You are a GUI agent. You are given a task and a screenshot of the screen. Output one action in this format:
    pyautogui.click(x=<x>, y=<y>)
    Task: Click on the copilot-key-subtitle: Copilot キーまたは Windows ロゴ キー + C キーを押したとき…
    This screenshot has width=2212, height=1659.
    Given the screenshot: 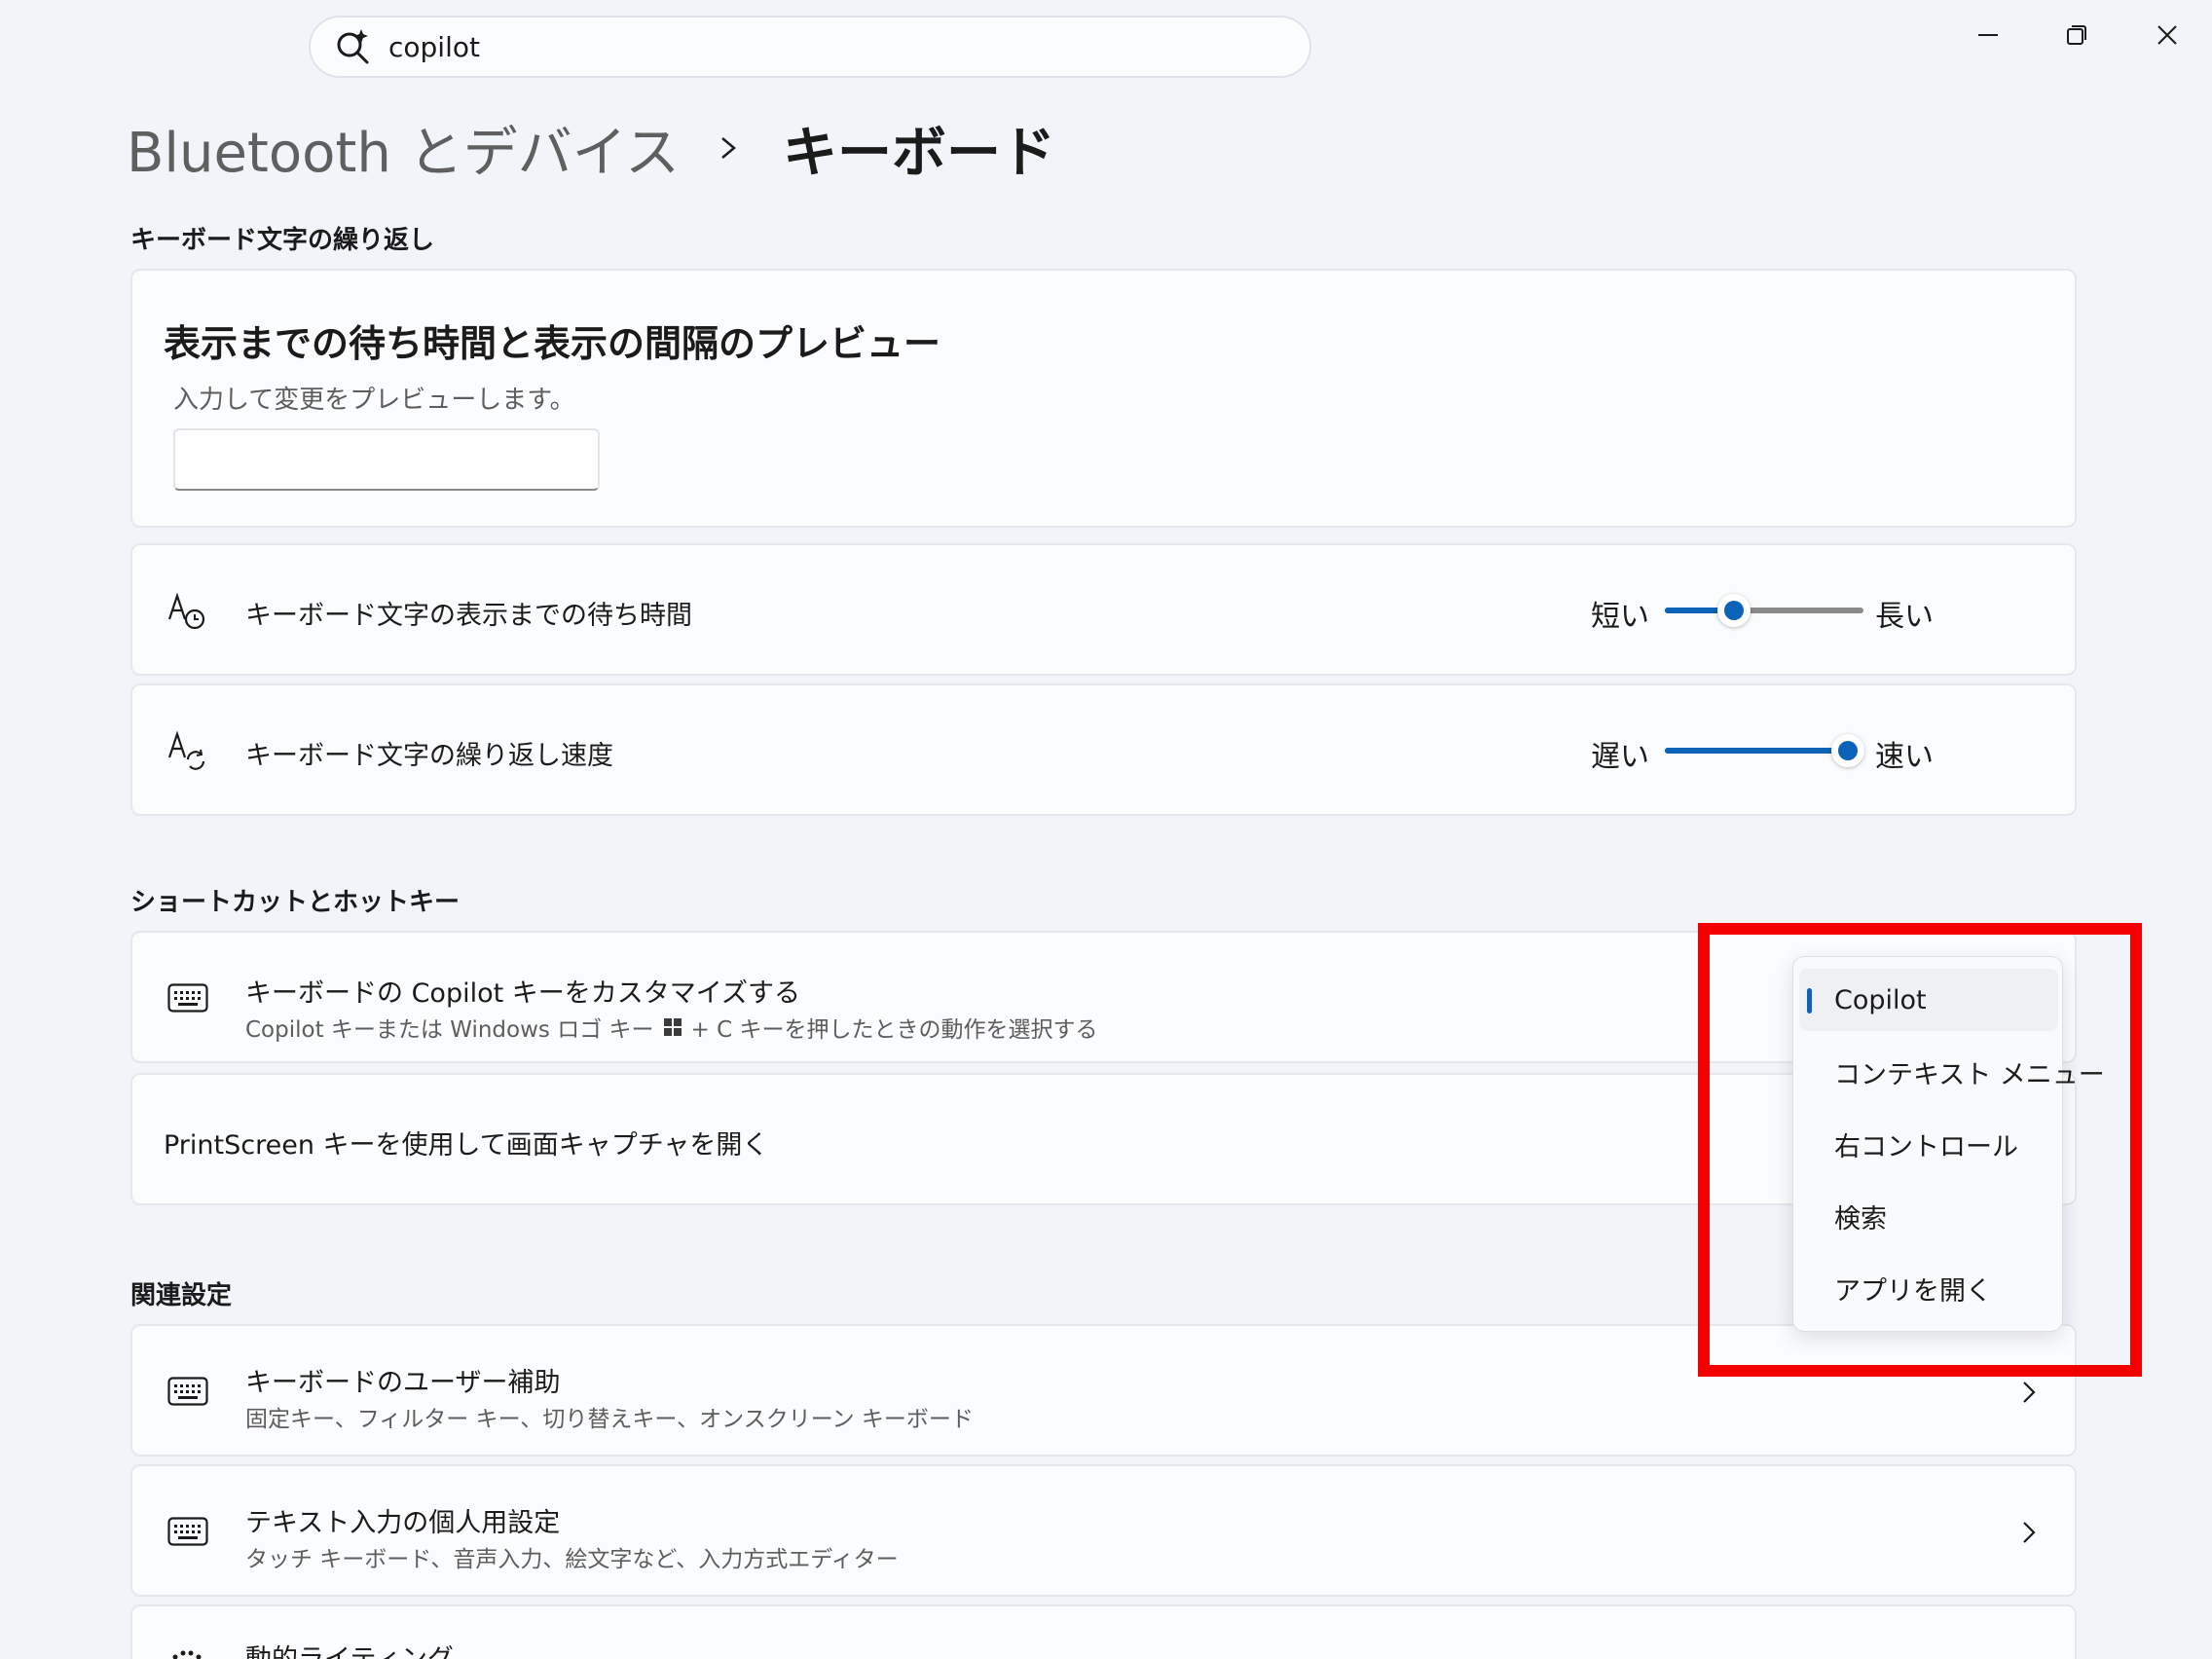 What is the action you would take?
    pyautogui.click(x=671, y=1027)
    